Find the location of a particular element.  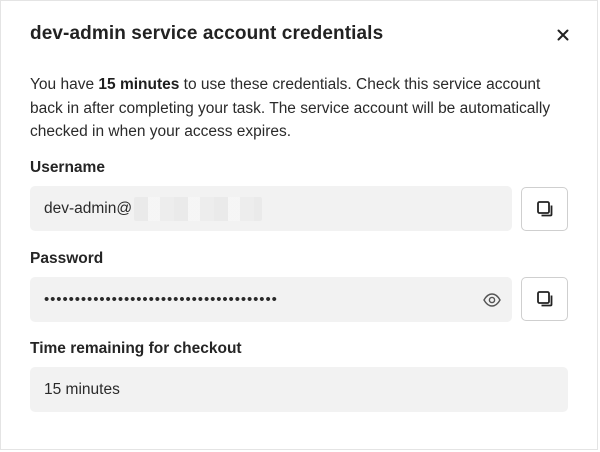

close-button is located at coordinates (563, 35).